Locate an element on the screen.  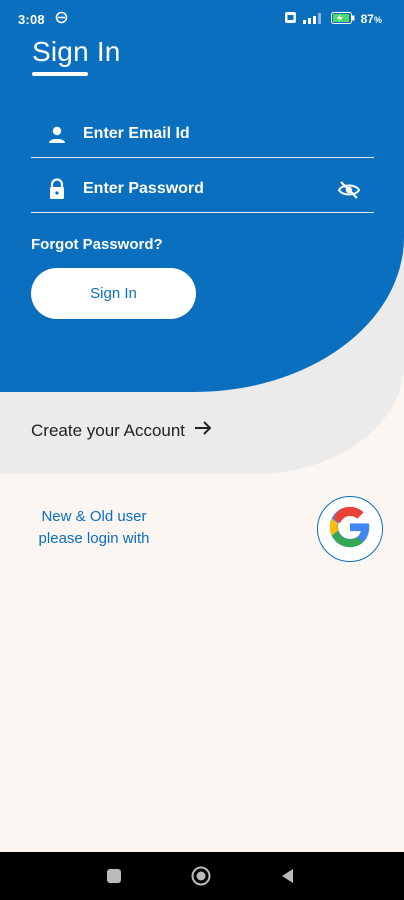
google-text-line1: New & Old user is located at coordinates (94, 516).